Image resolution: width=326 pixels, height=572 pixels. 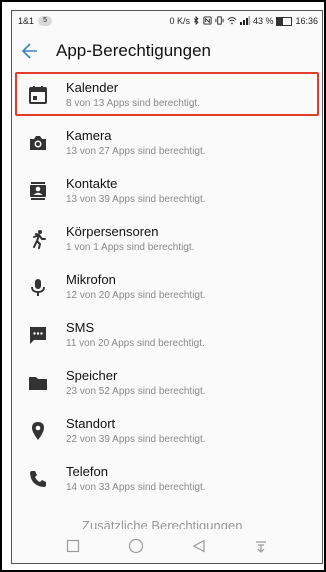 What do you see at coordinates (232, 21) in the screenshot?
I see `wifi-icon` at bounding box center [232, 21].